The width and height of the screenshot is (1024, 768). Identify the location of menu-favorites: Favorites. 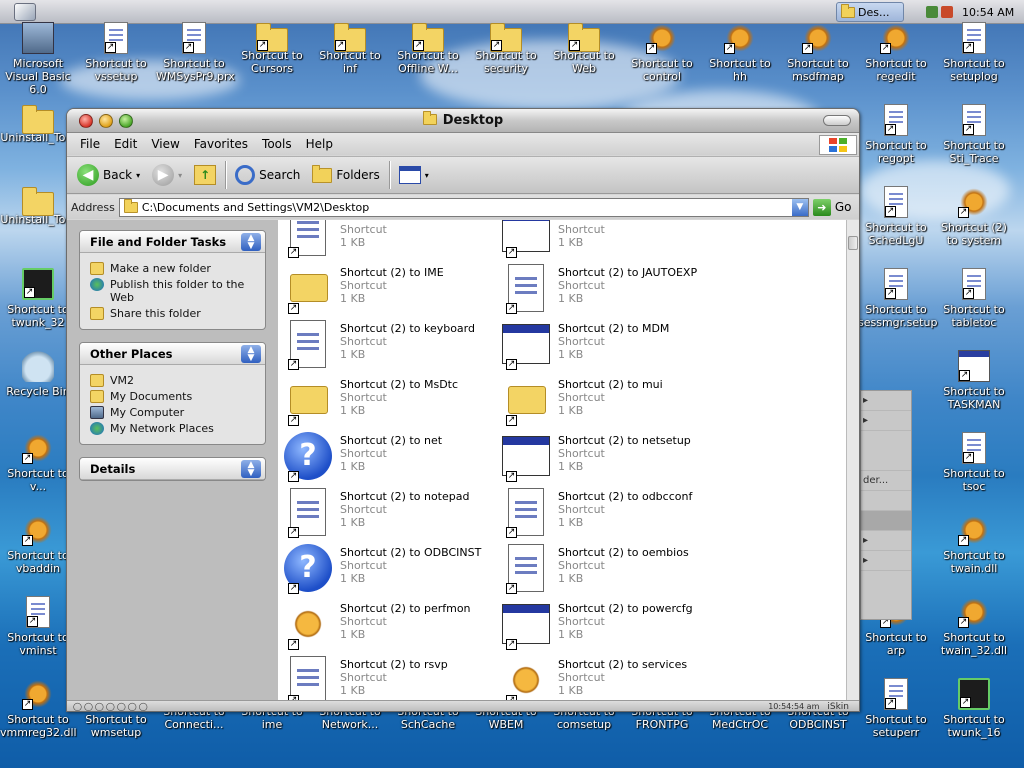
(221, 144).